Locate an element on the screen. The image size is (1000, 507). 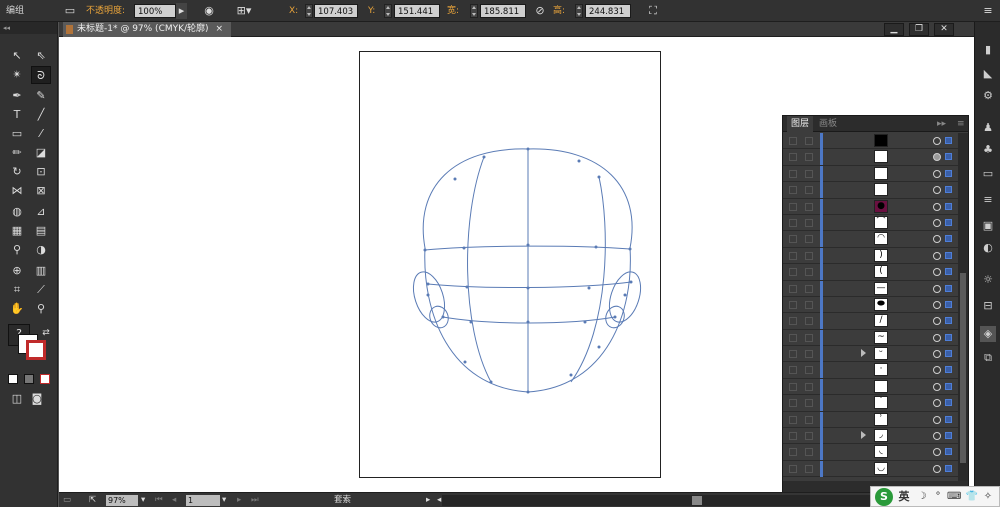
opacity-dropdown-icon: ▸ is located at coordinates (181, 11).